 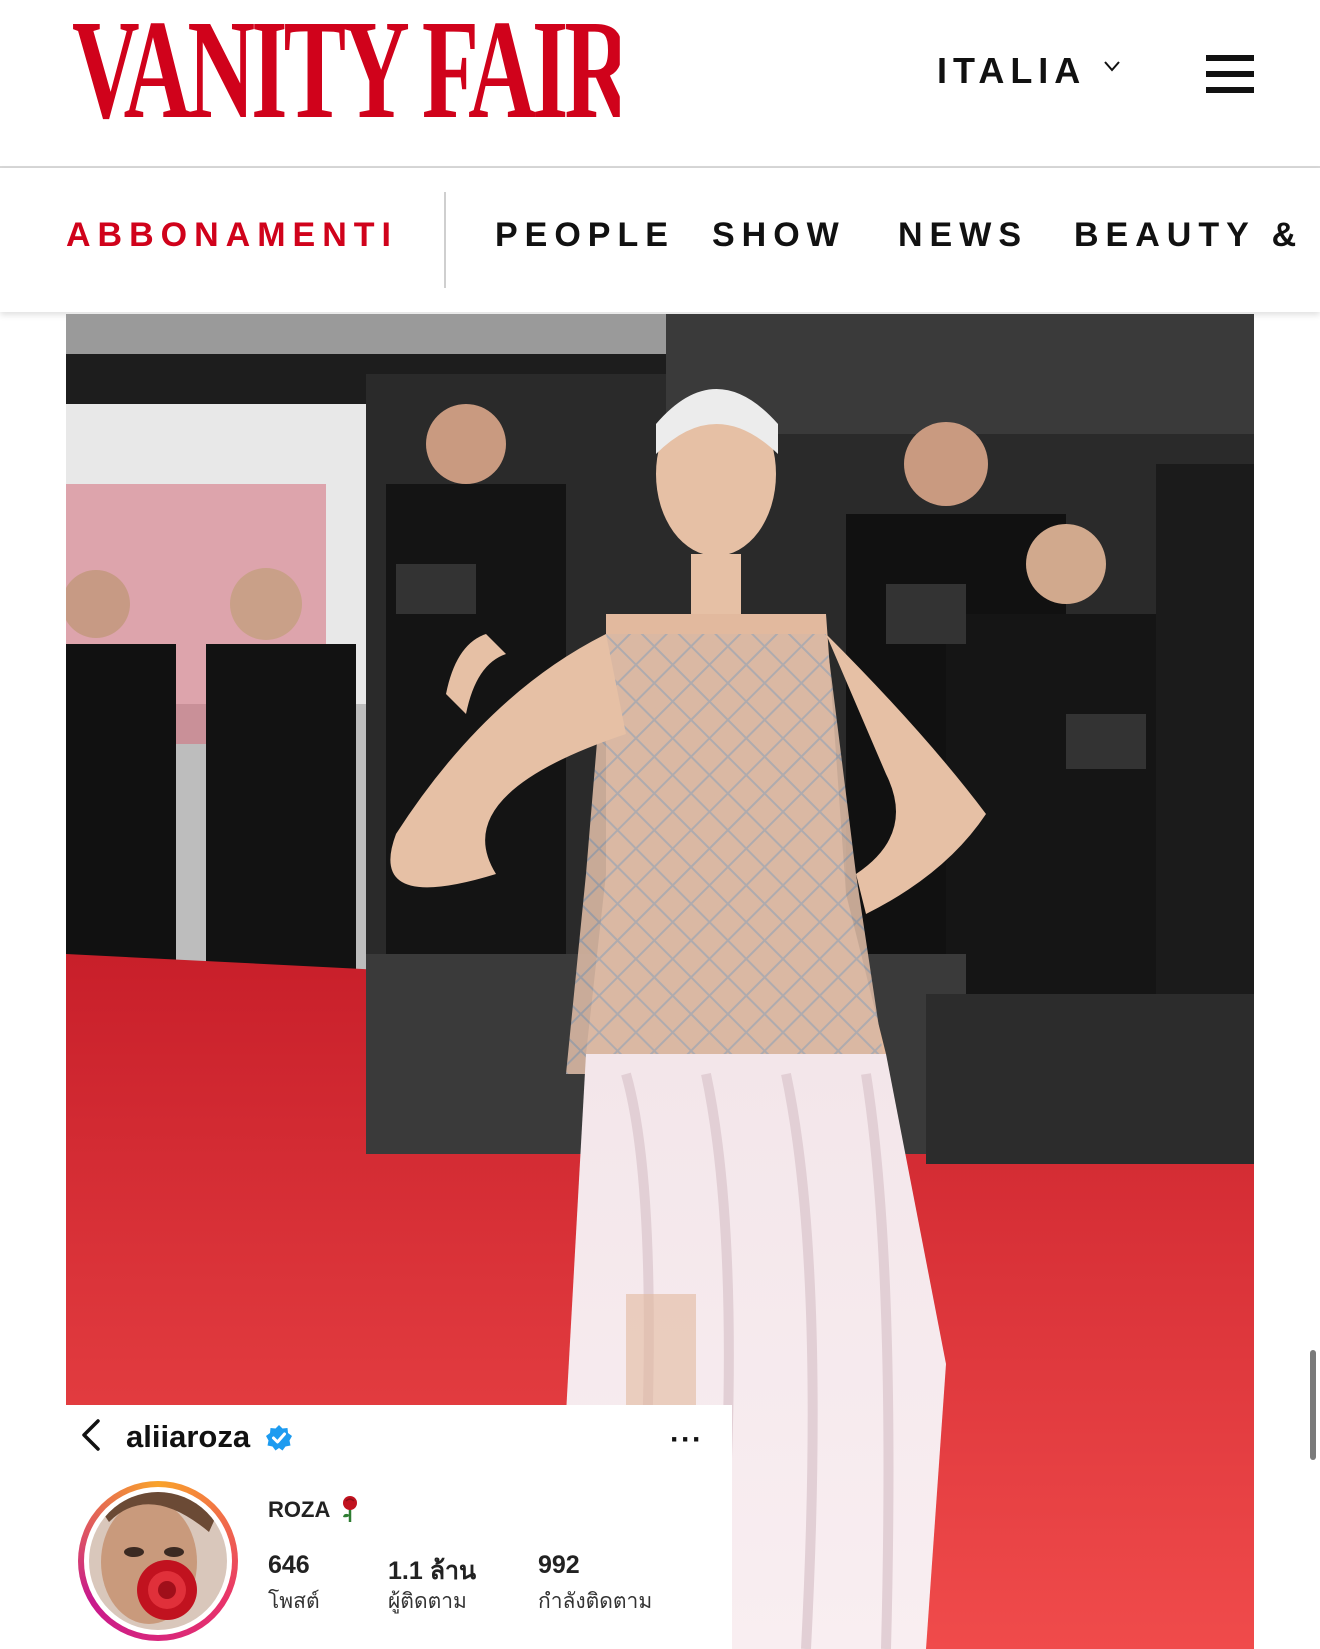 What do you see at coordinates (279, 1438) in the screenshot?
I see `verified-badge-icon` at bounding box center [279, 1438].